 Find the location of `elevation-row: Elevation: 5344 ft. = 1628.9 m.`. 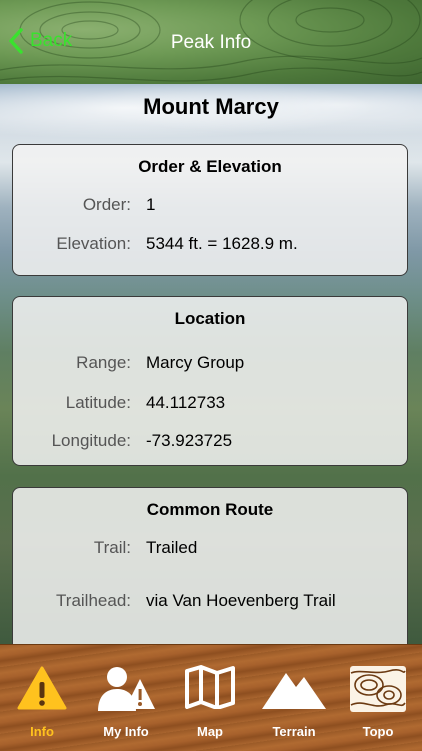

elevation-row: Elevation: 5344 ft. = 1628.9 m. is located at coordinates (210, 245).